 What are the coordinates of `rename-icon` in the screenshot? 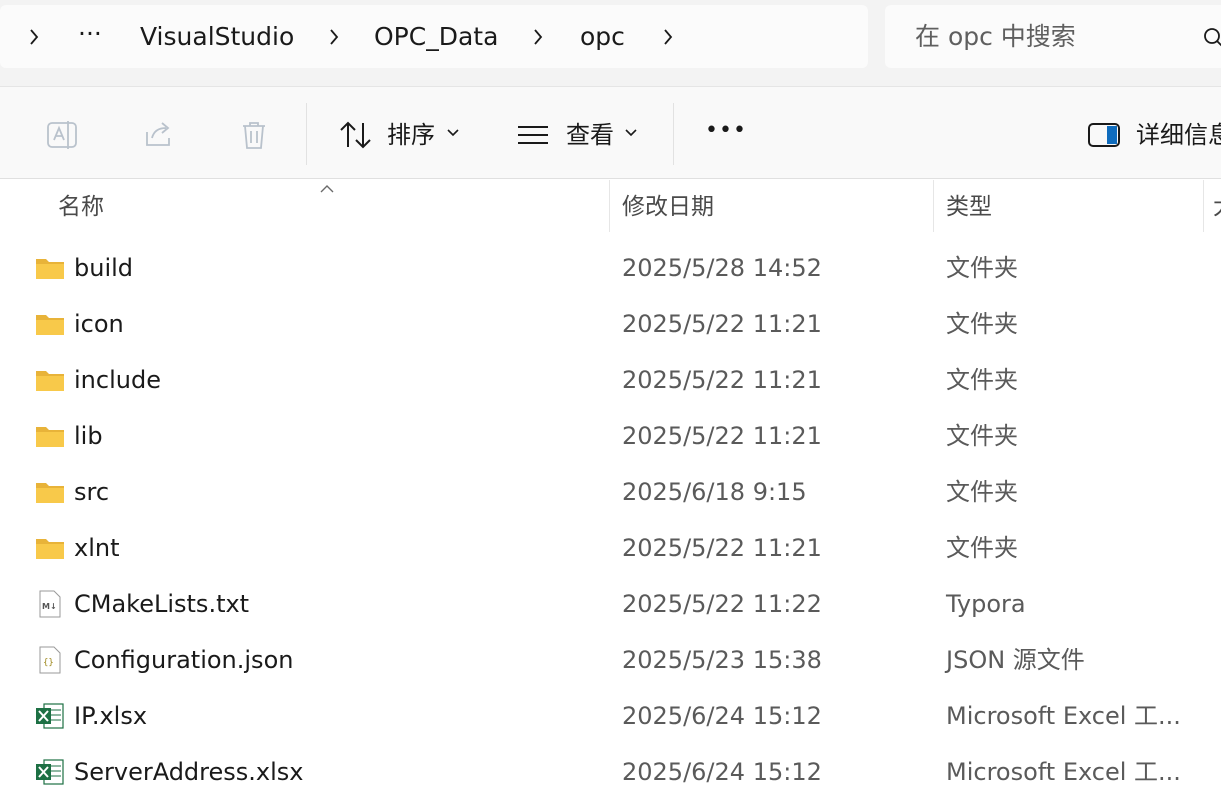 It's located at (62, 135).